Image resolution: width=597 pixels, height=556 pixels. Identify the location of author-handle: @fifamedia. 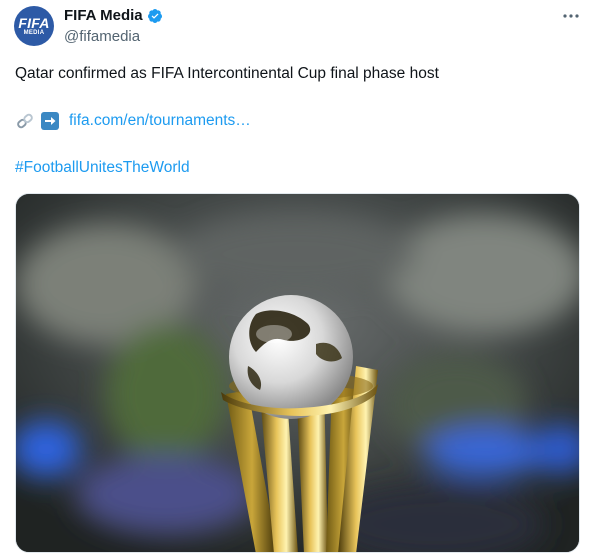
(102, 36).